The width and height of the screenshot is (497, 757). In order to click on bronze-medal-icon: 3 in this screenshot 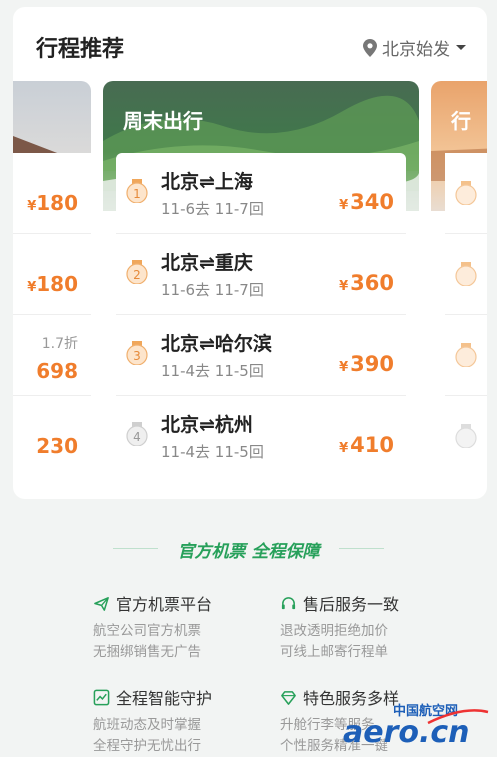, I will do `click(137, 353)`.